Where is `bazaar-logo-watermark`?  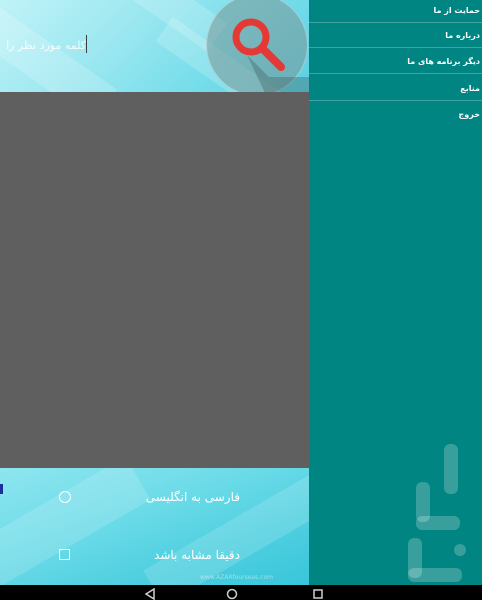 bazaar-logo-watermark is located at coordinates (437, 513).